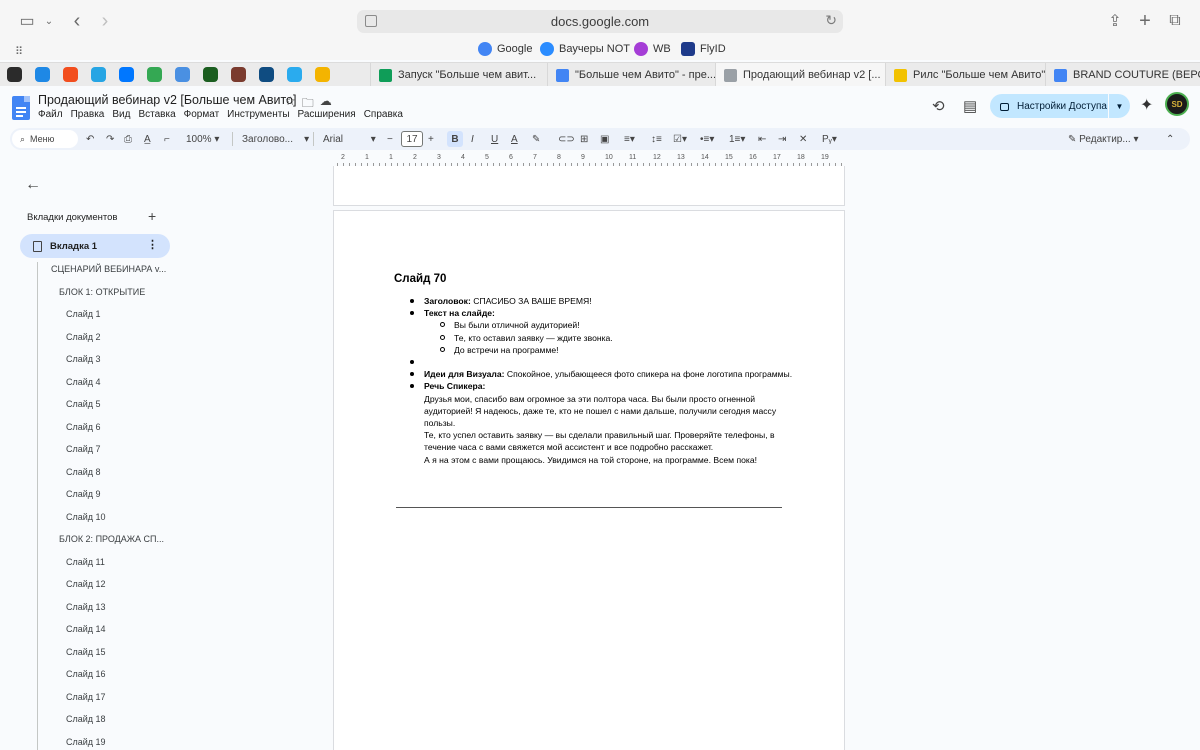  What do you see at coordinates (472, 139) in the screenshot?
I see `italic-button: I` at bounding box center [472, 139].